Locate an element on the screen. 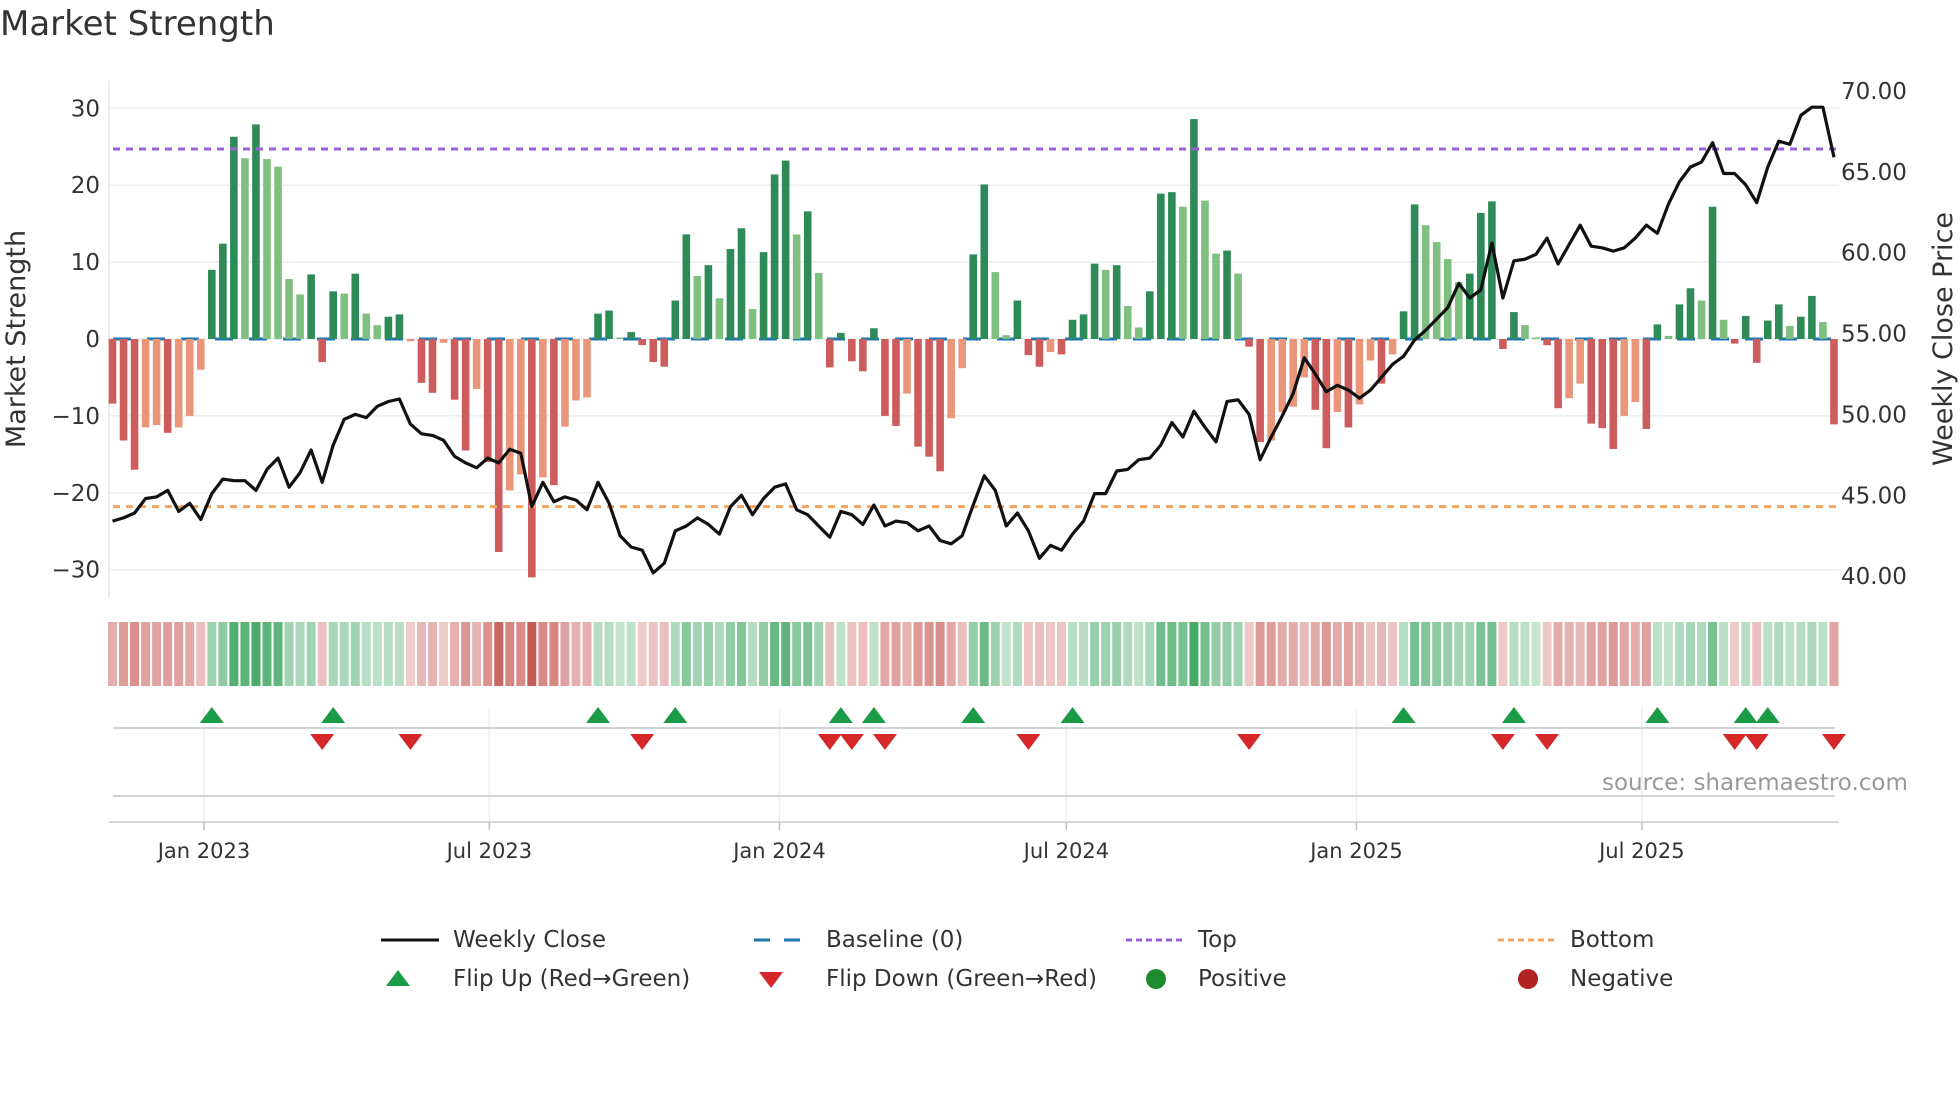  y-tick-label: 30 is located at coordinates (85, 109).